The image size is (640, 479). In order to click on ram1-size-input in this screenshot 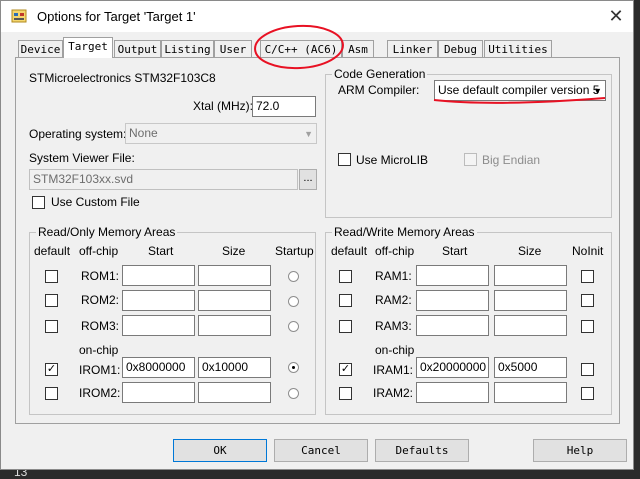, I will do `click(530, 275)`.